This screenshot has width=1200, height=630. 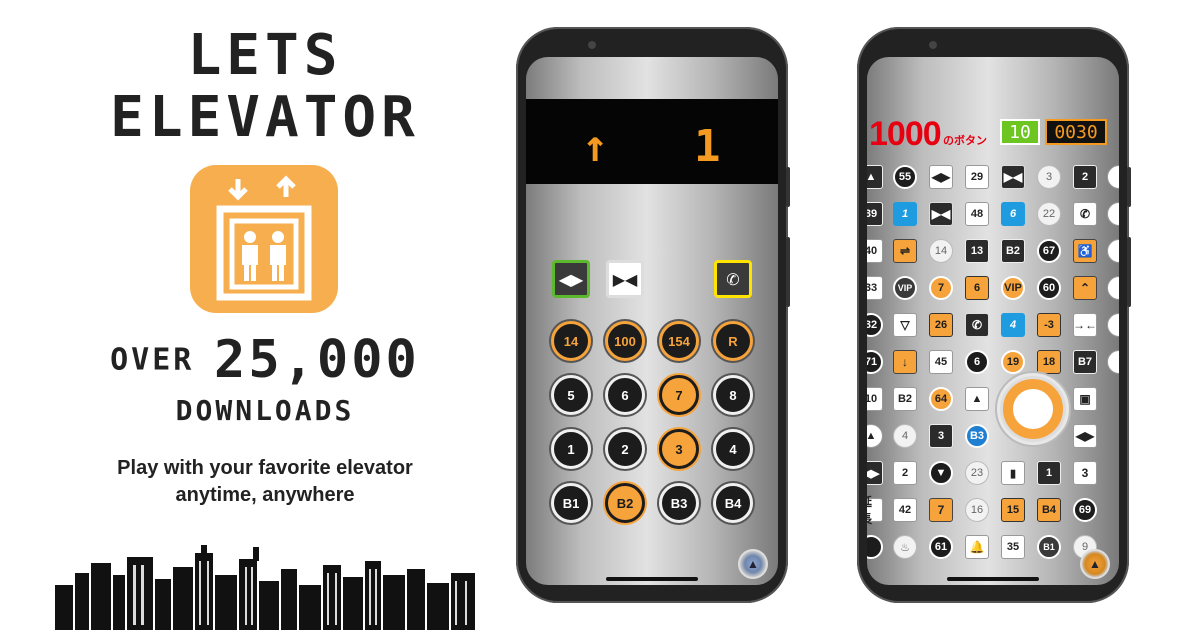 What do you see at coordinates (1085, 362) in the screenshot?
I see `grid-button-r5-c6: B7` at bounding box center [1085, 362].